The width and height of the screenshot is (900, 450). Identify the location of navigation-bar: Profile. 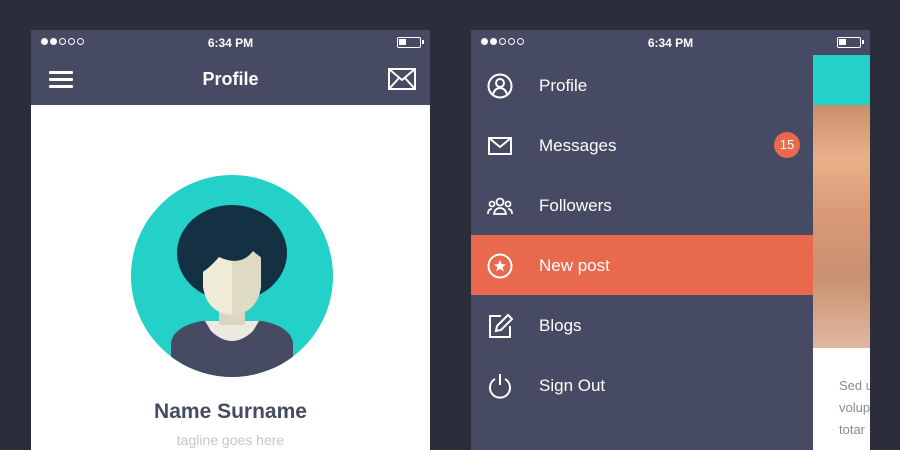
(230, 80).